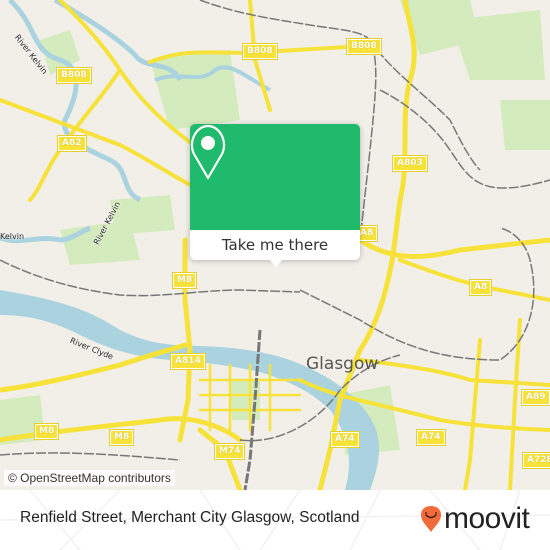  I want to click on road-label-a82: A82, so click(72, 143).